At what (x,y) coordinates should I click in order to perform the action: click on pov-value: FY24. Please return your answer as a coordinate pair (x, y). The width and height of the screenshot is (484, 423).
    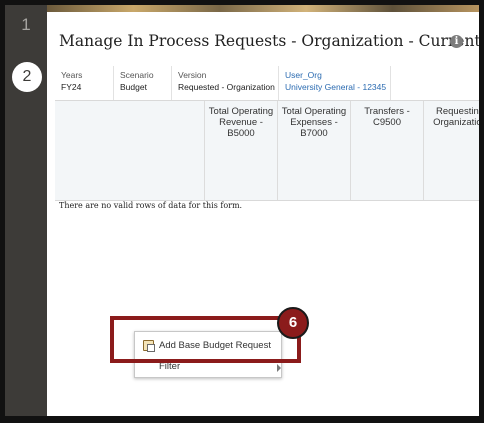
    Looking at the image, I should click on (71, 87).